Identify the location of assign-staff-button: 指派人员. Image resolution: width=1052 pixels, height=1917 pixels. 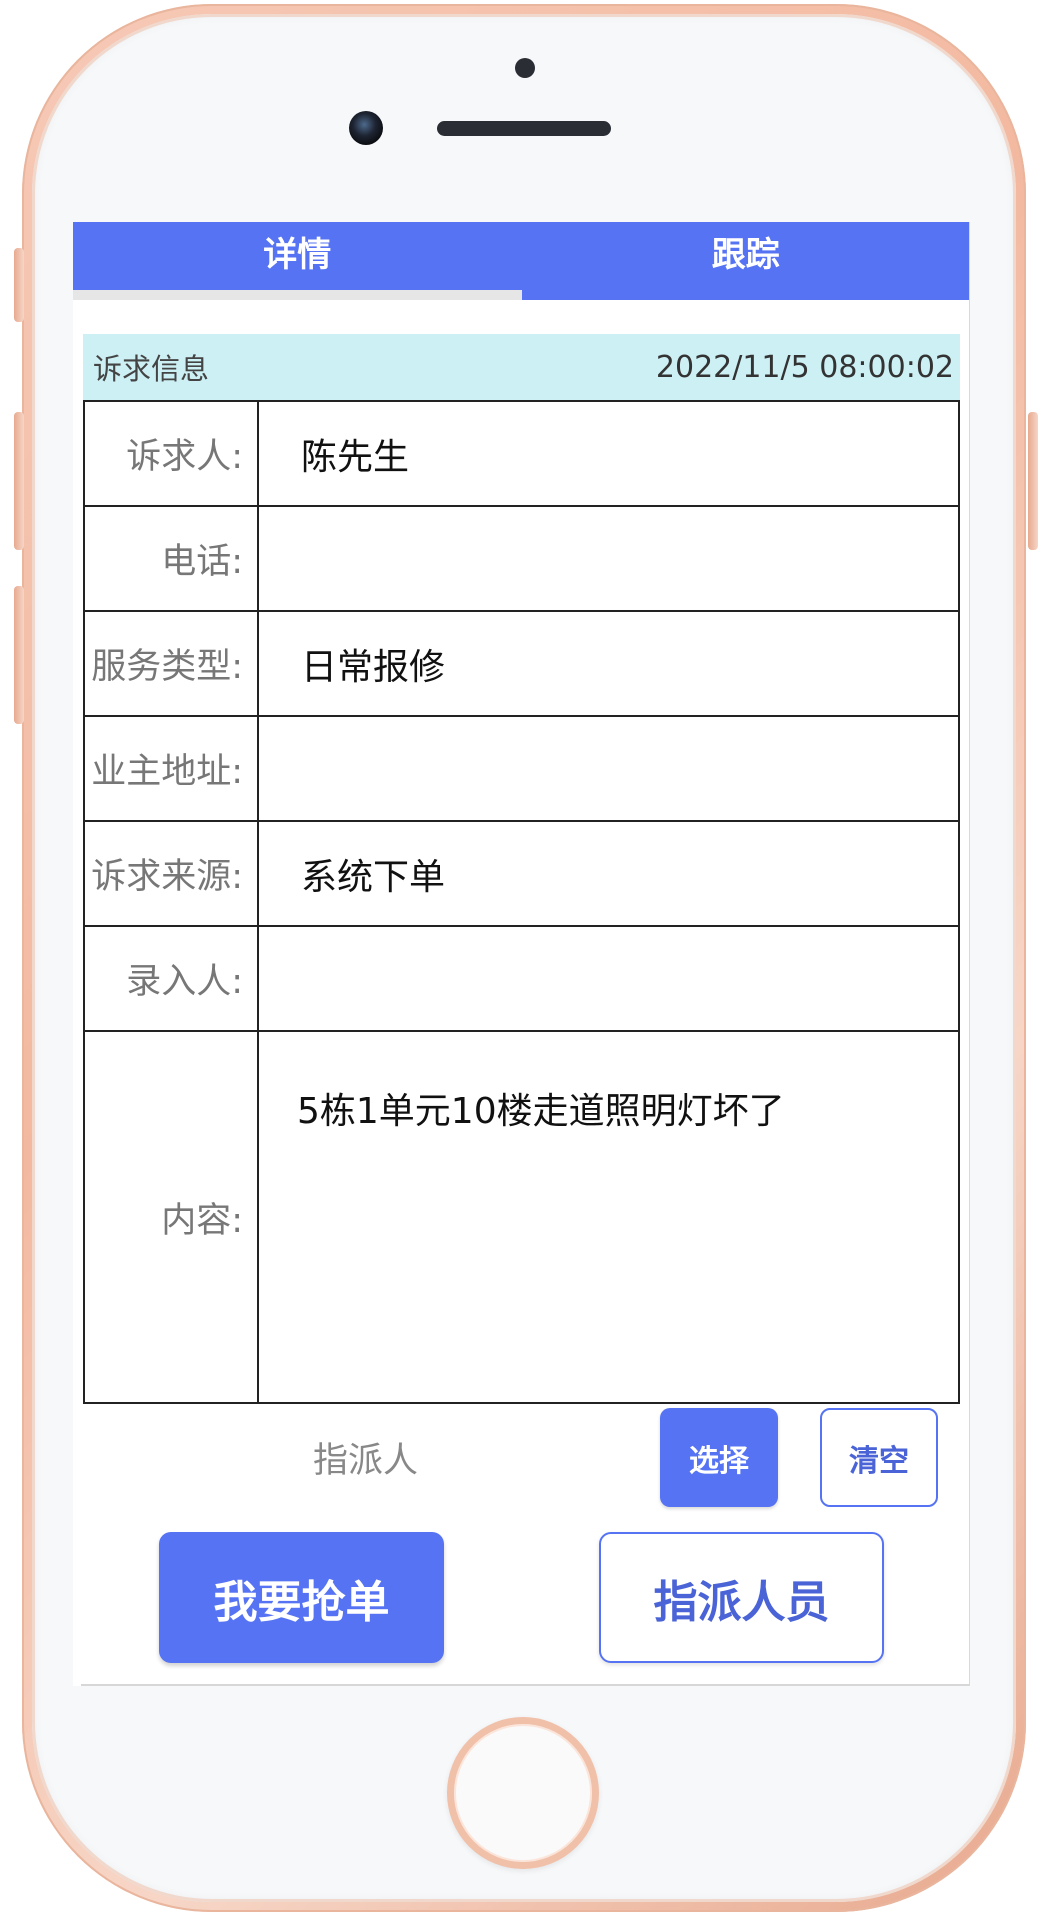
(741, 1597).